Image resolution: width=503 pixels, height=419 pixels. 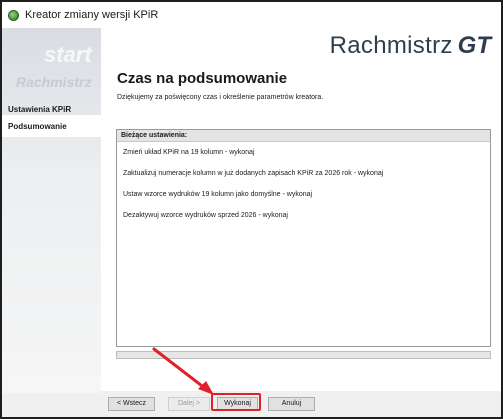 What do you see at coordinates (189, 152) in the screenshot?
I see `settings-line: Zmień układ KPiR na 19 kolumn - wykonaj` at bounding box center [189, 152].